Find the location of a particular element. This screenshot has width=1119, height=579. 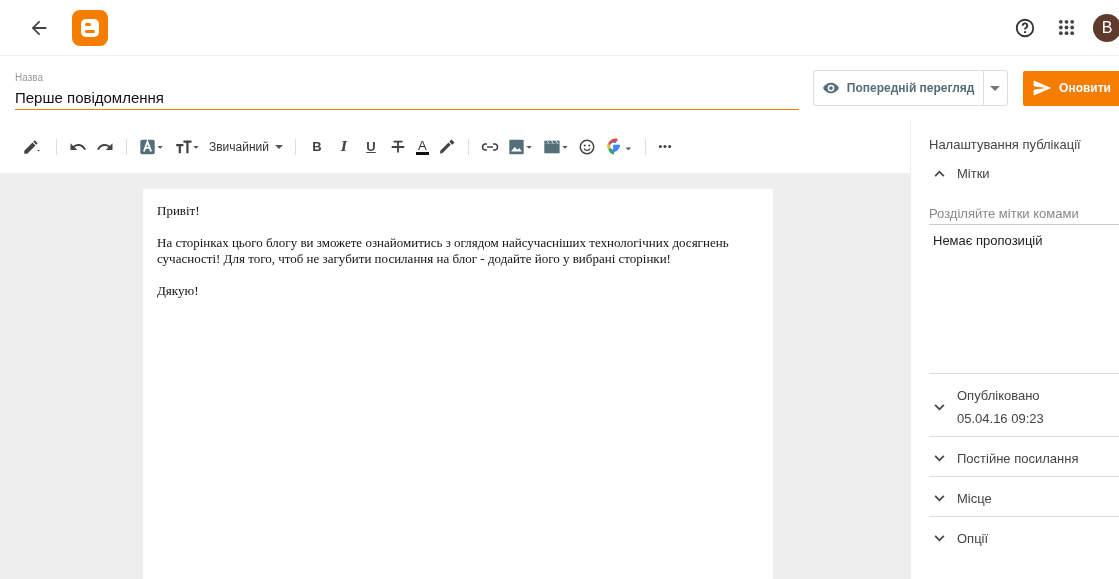

post-paragraph: Дякую! is located at coordinates (178, 291).